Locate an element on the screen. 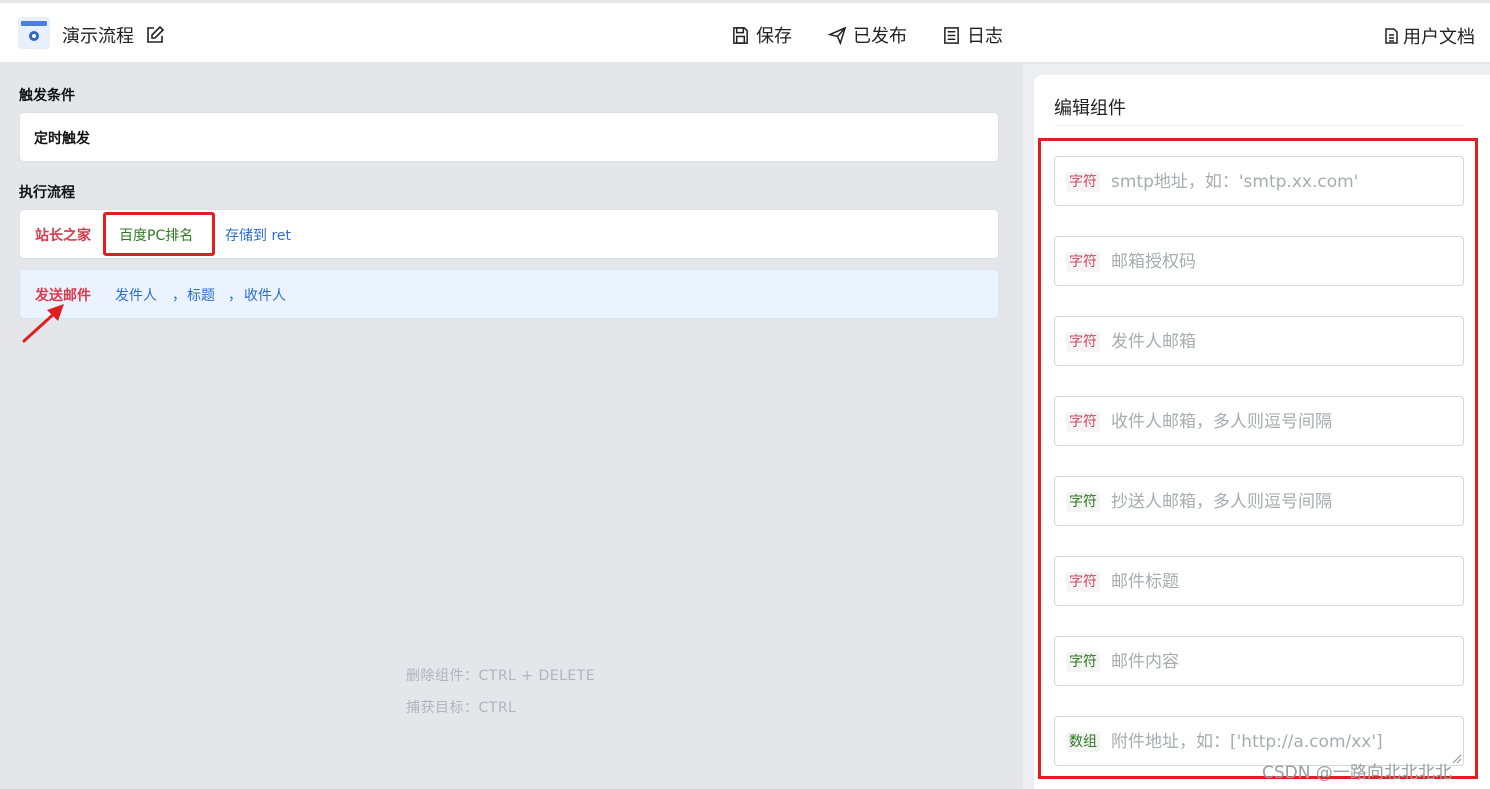 This screenshot has width=1490, height=789. trigger-value: 定时触发 is located at coordinates (62, 139).